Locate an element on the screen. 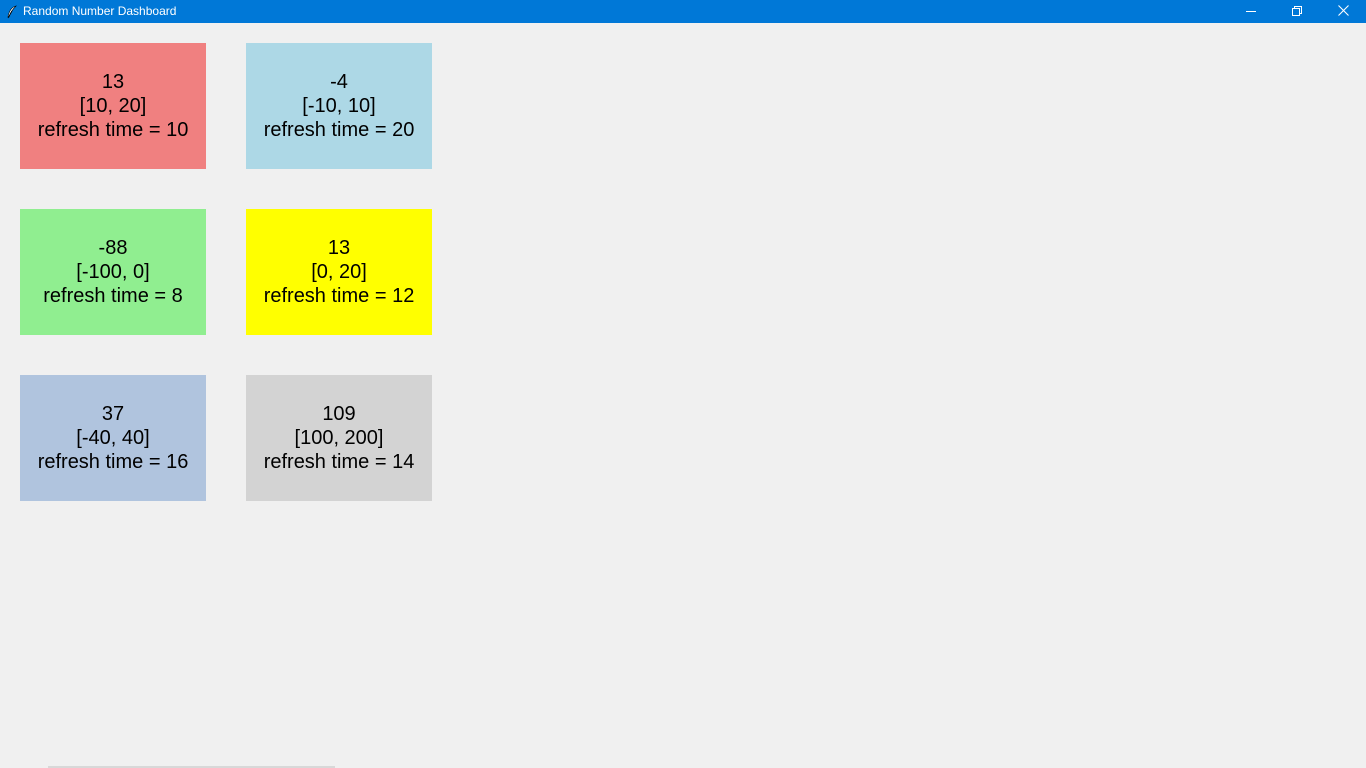 The width and height of the screenshot is (1366, 768). tile-range: [-40, 40] is located at coordinates (113, 438).